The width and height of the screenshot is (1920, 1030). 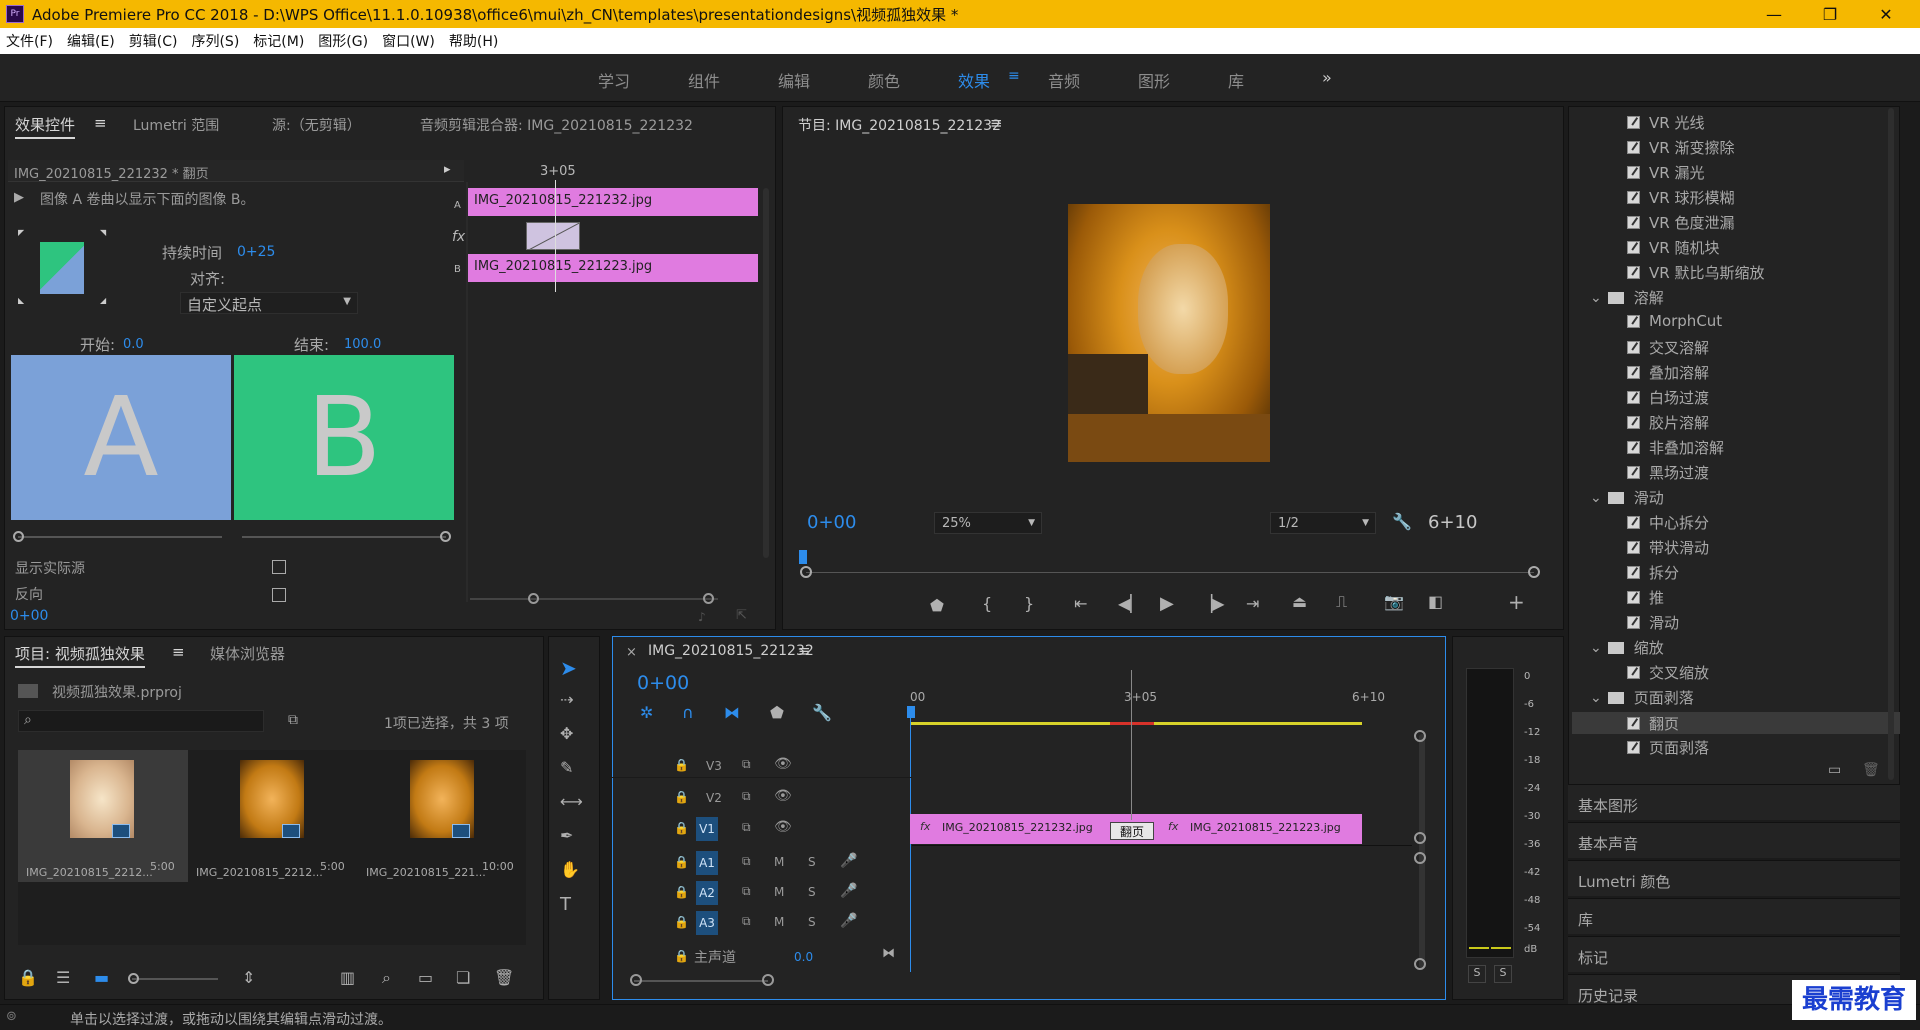 What do you see at coordinates (176, 125) in the screenshot?
I see `tab-lumetri-scopes: Lumetri 范围` at bounding box center [176, 125].